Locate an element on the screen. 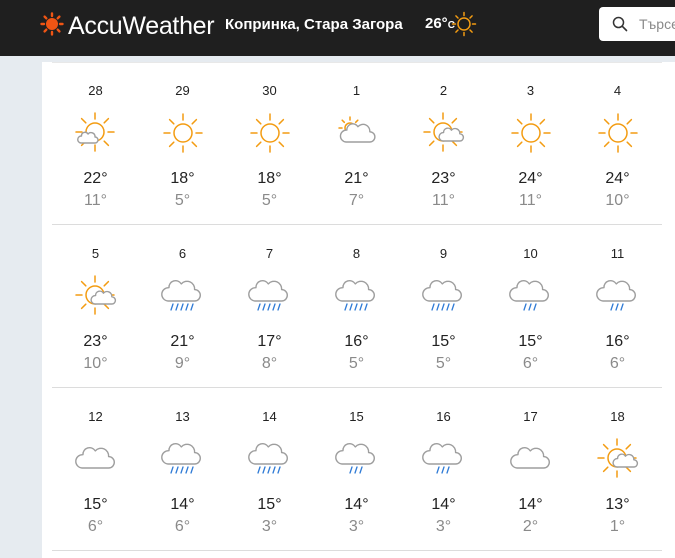 The image size is (675, 558). day-date: 12 is located at coordinates (95, 416).